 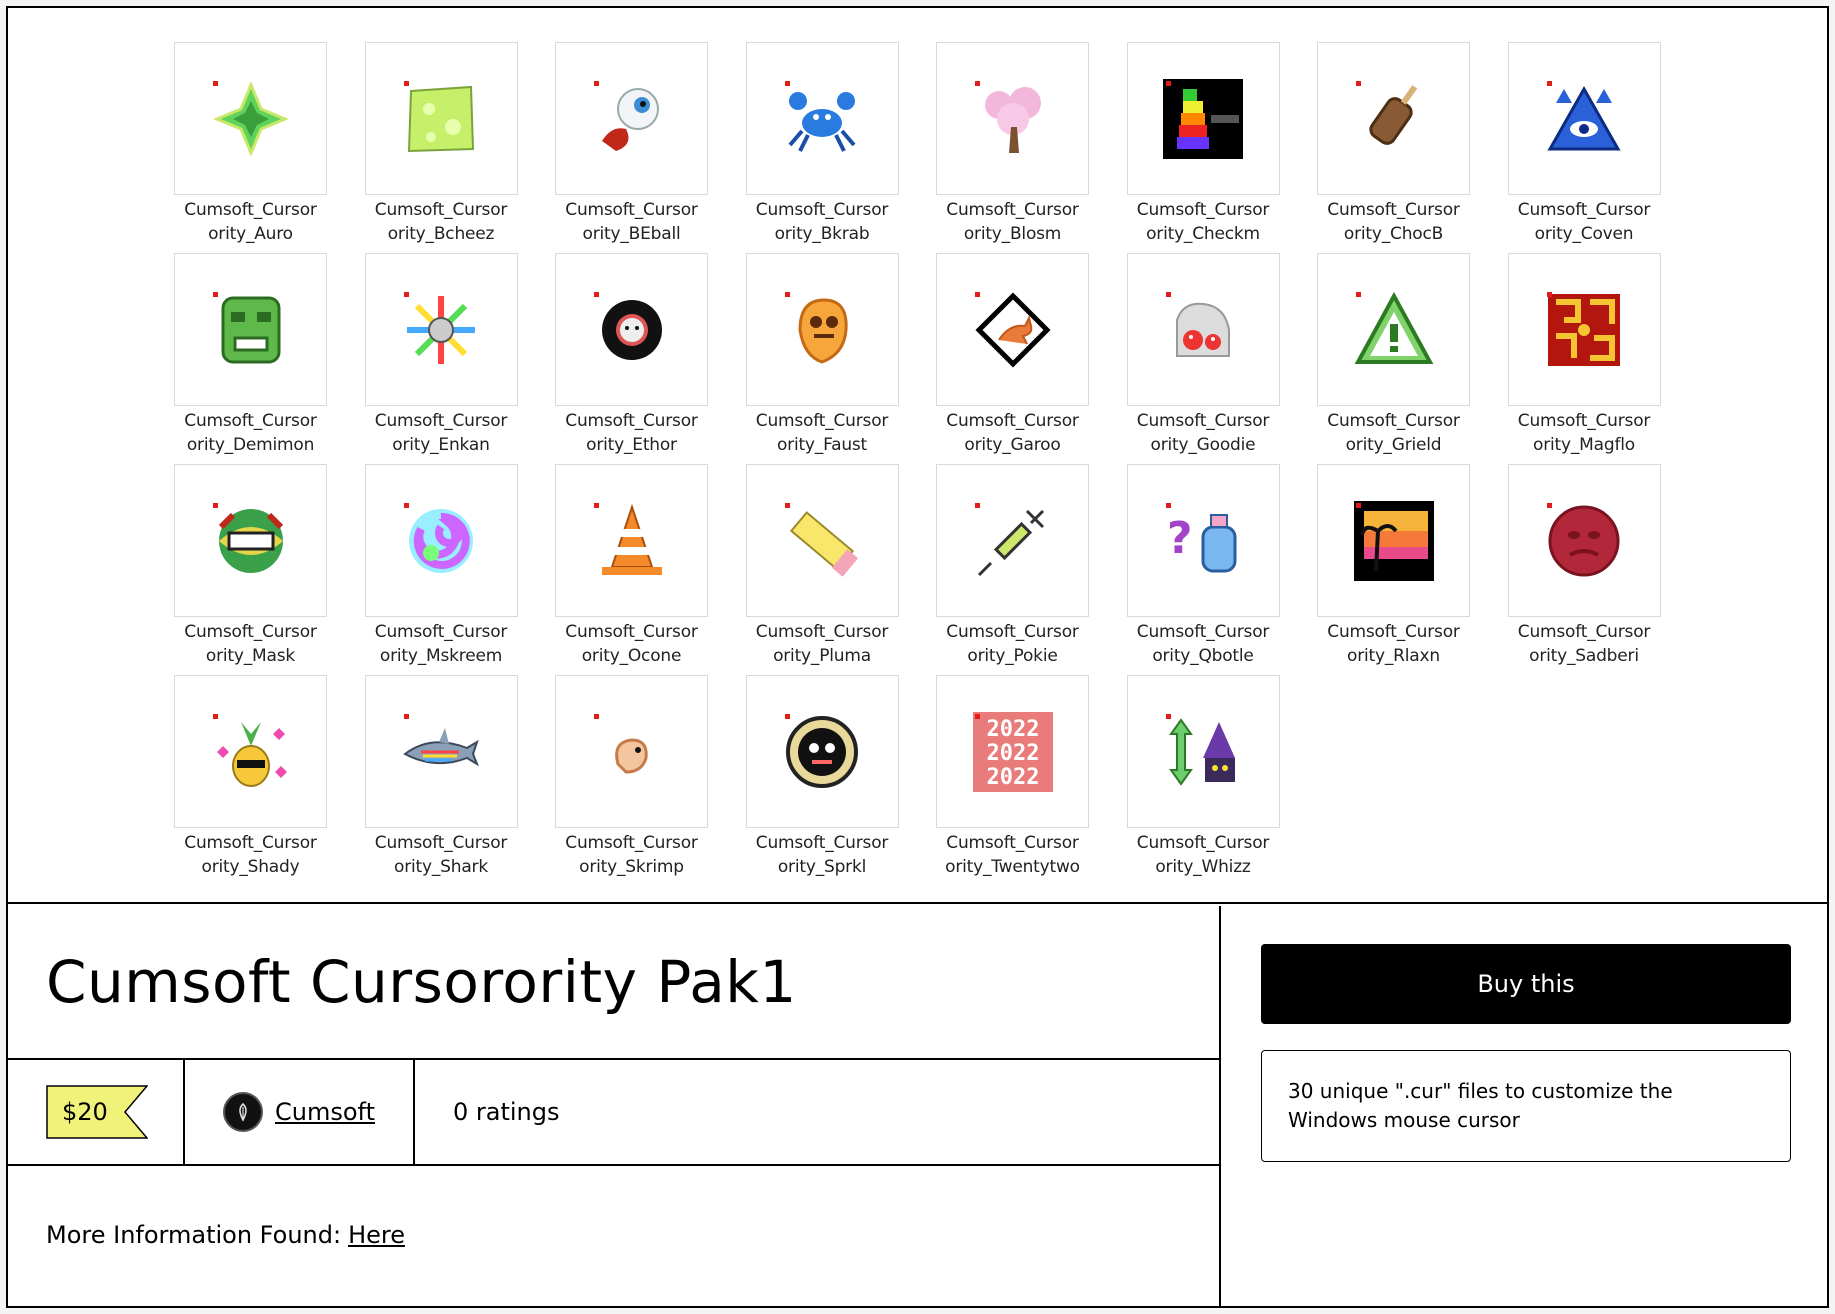 I want to click on swirl-icon, so click(x=441, y=540).